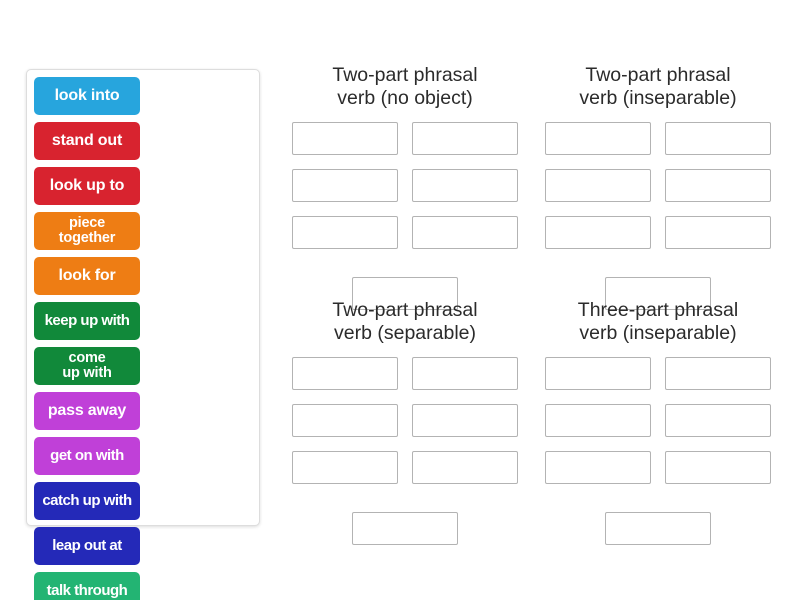 The width and height of the screenshot is (800, 600). I want to click on word-tile: get on with, so click(87, 456).